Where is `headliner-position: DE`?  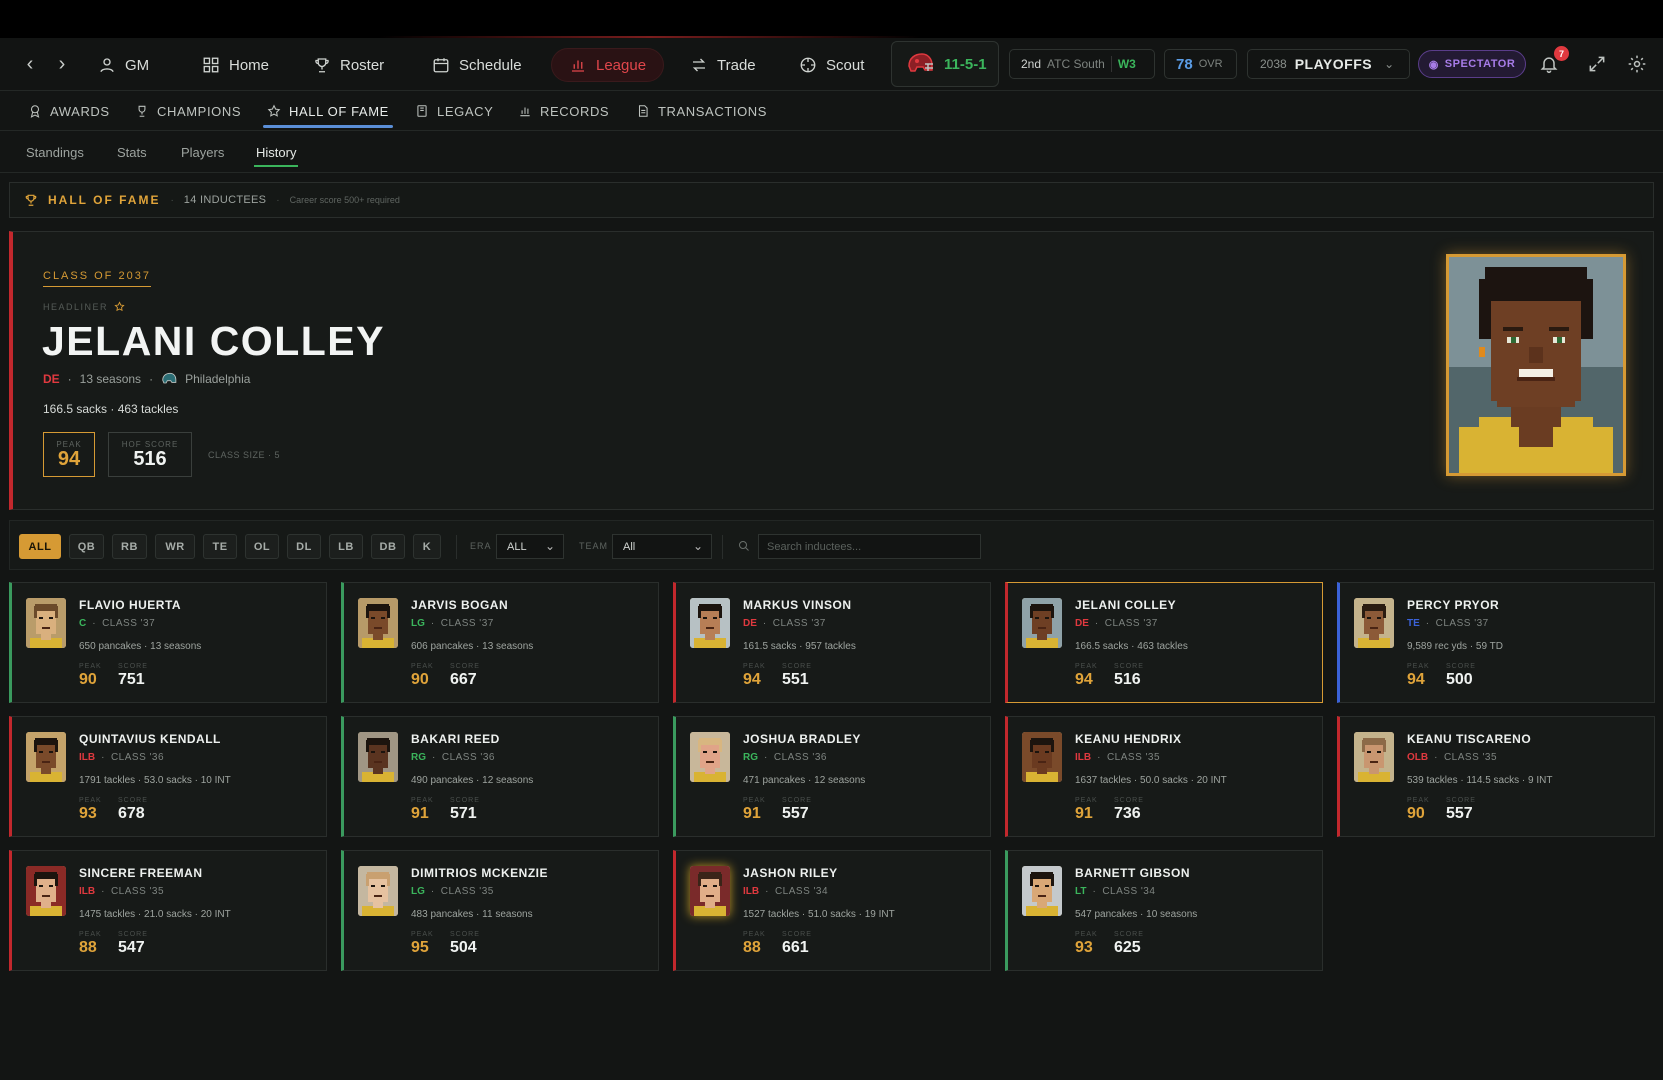 headliner-position: DE is located at coordinates (51, 379).